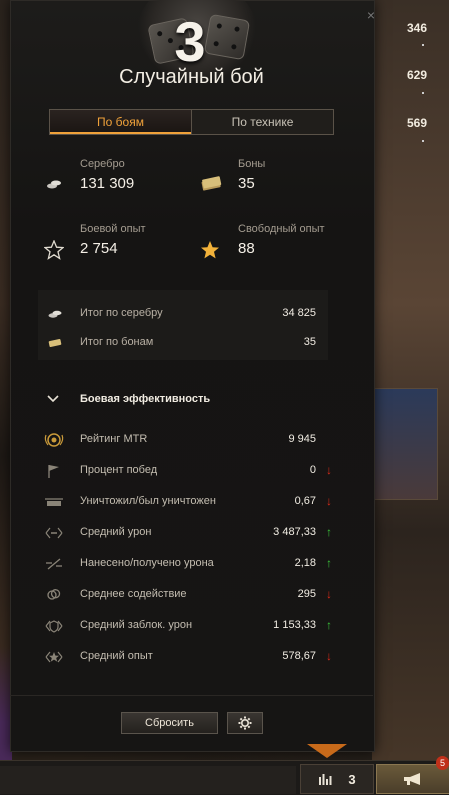 This screenshot has width=449, height=795. Describe the element at coordinates (102, 164) in the screenshot. I see `silver-label: Серебро` at that location.